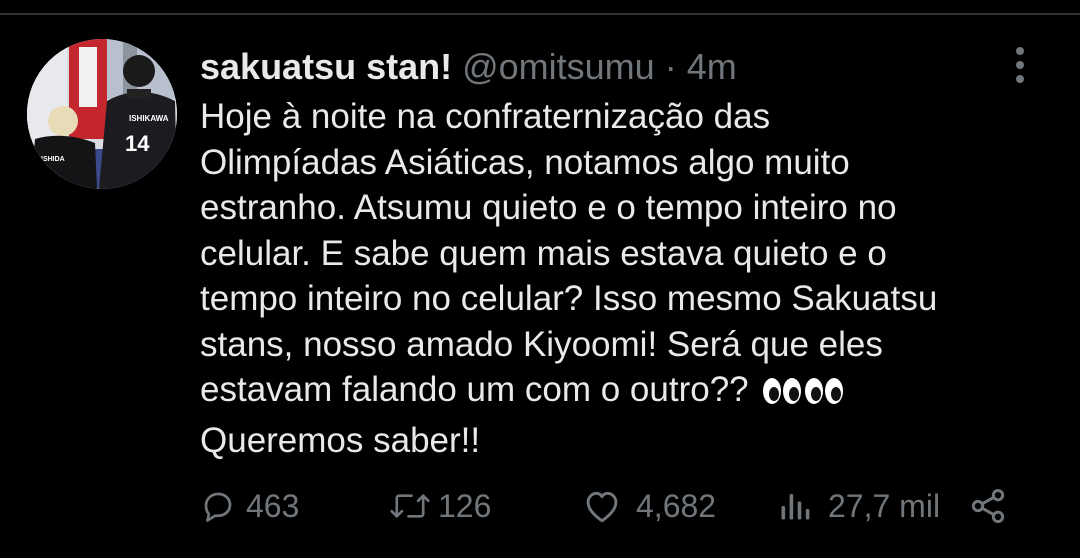 The width and height of the screenshot is (1080, 558). I want to click on views-count: 27,7 mil, so click(884, 505).